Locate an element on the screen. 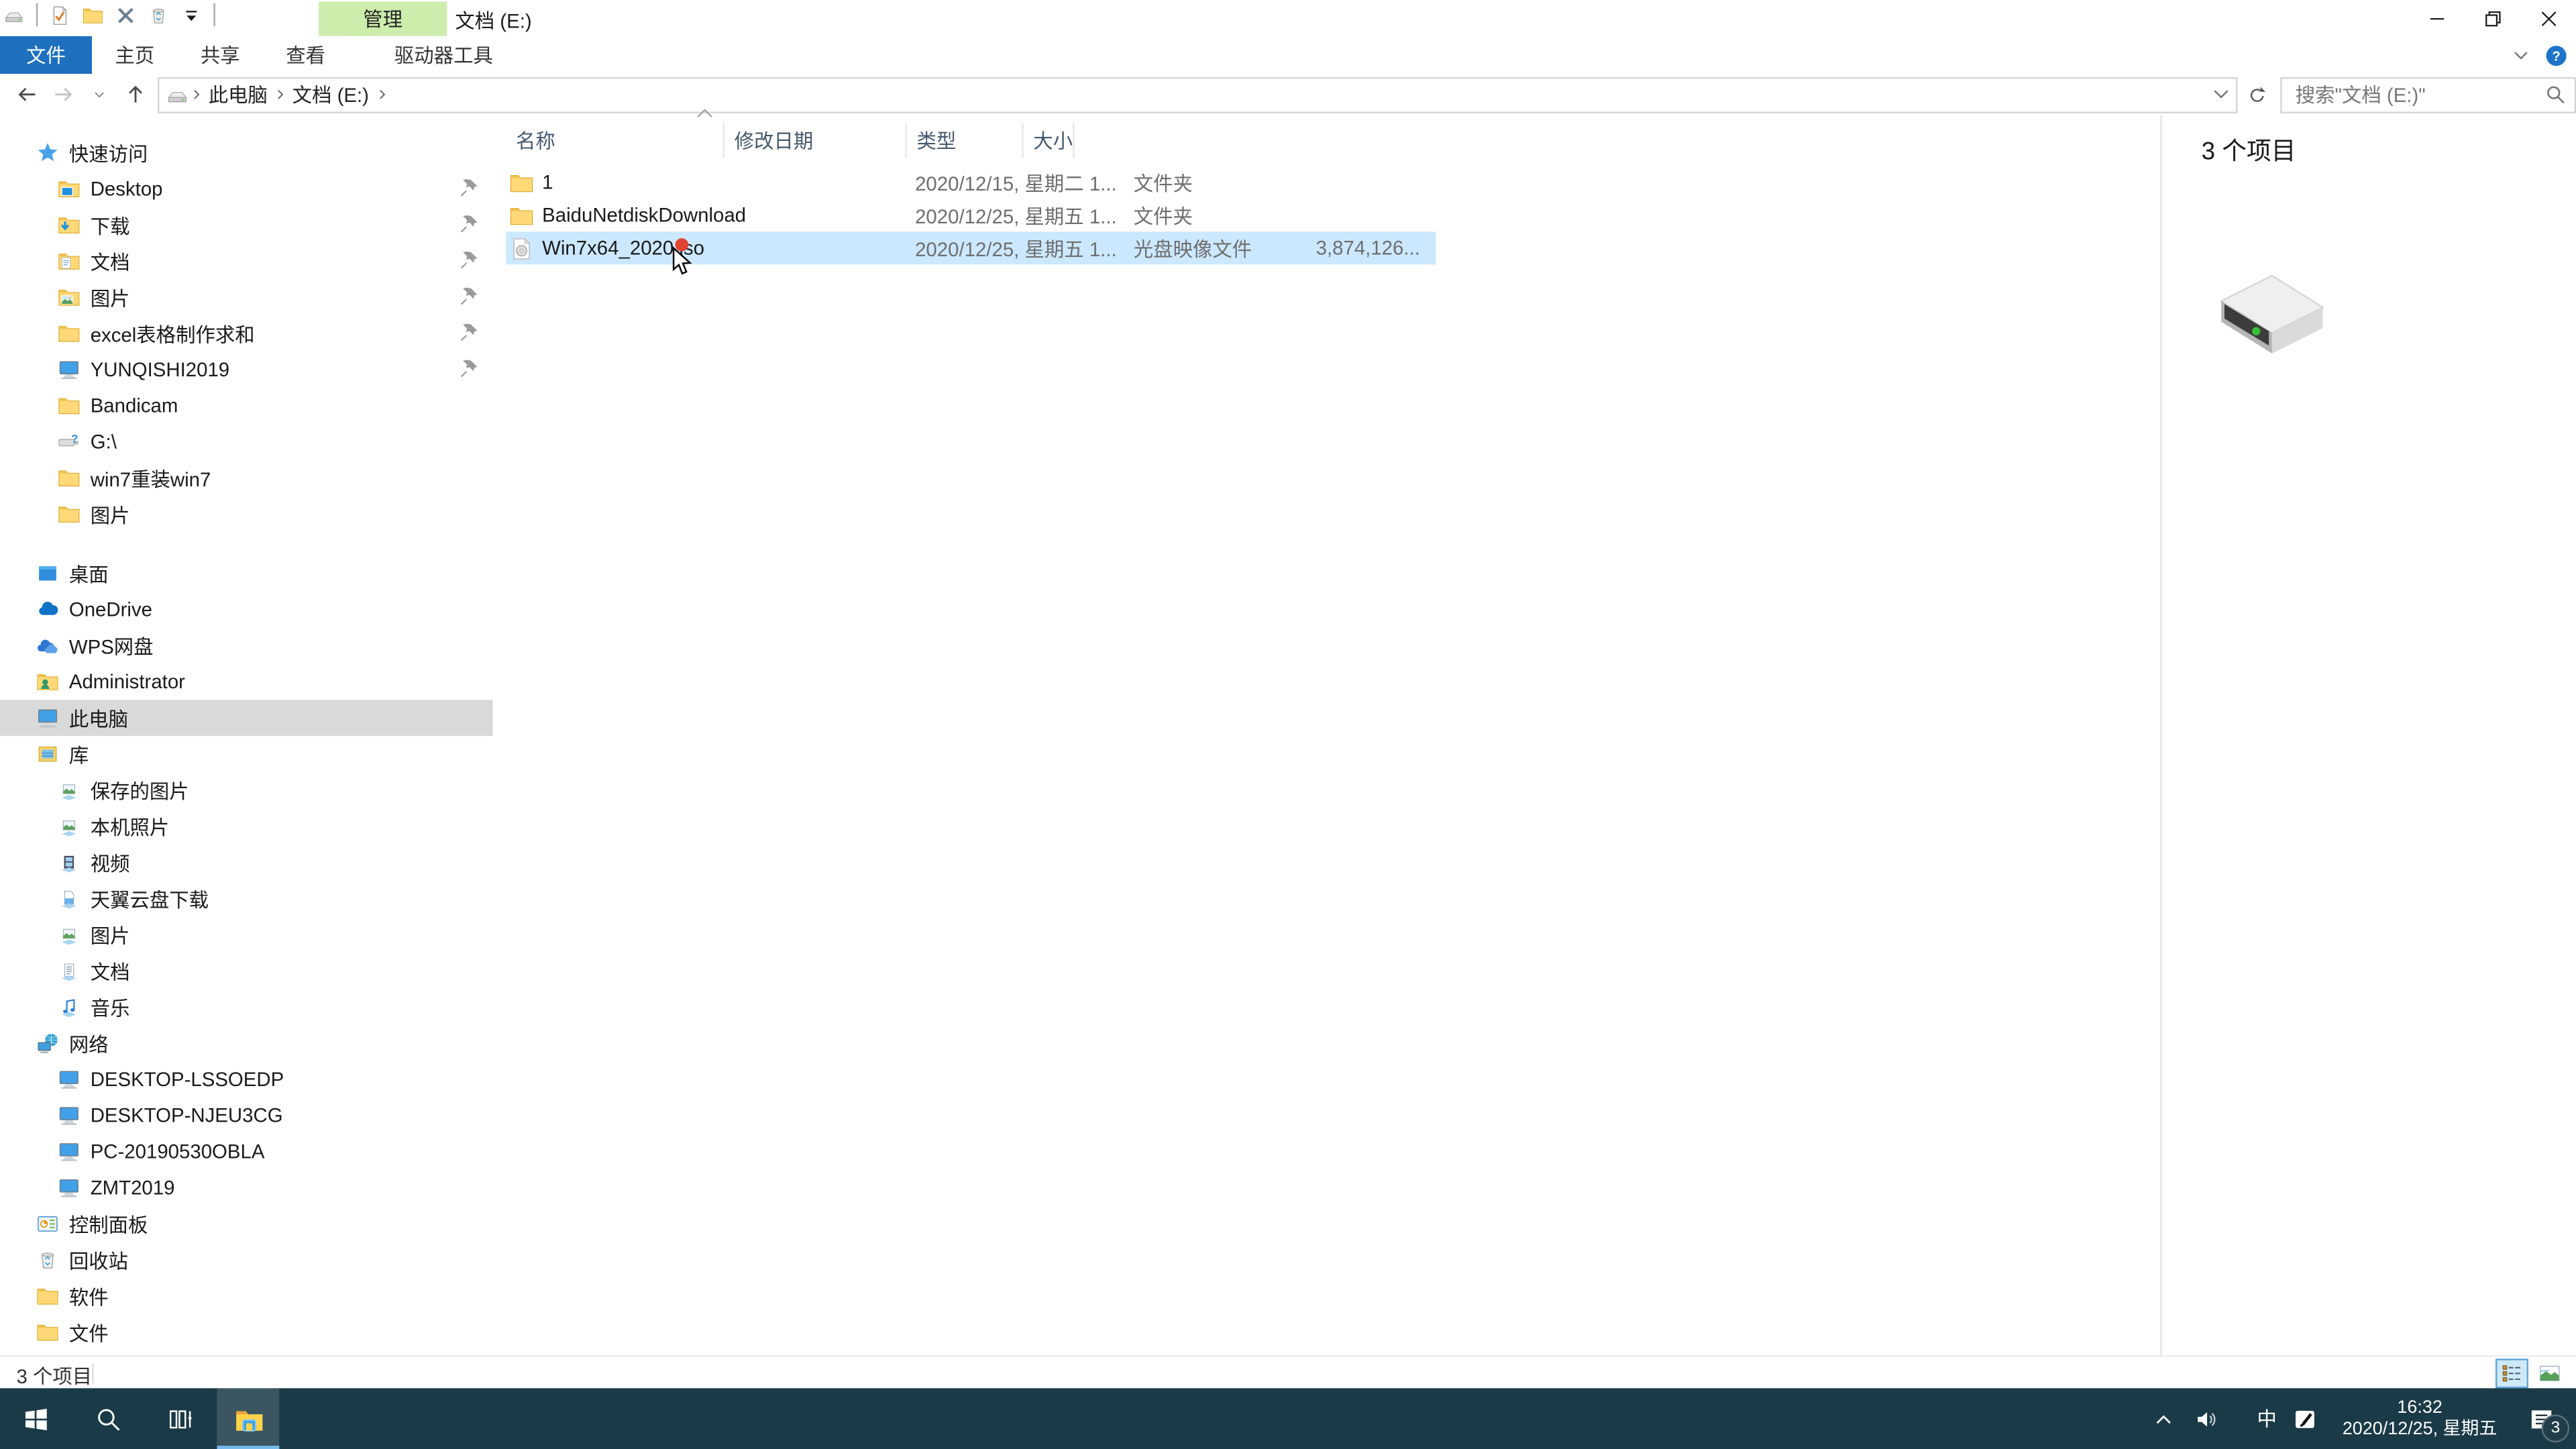 The height and width of the screenshot is (1449, 2576). sidebar-item: excel表格制作求和 is located at coordinates (246, 333).